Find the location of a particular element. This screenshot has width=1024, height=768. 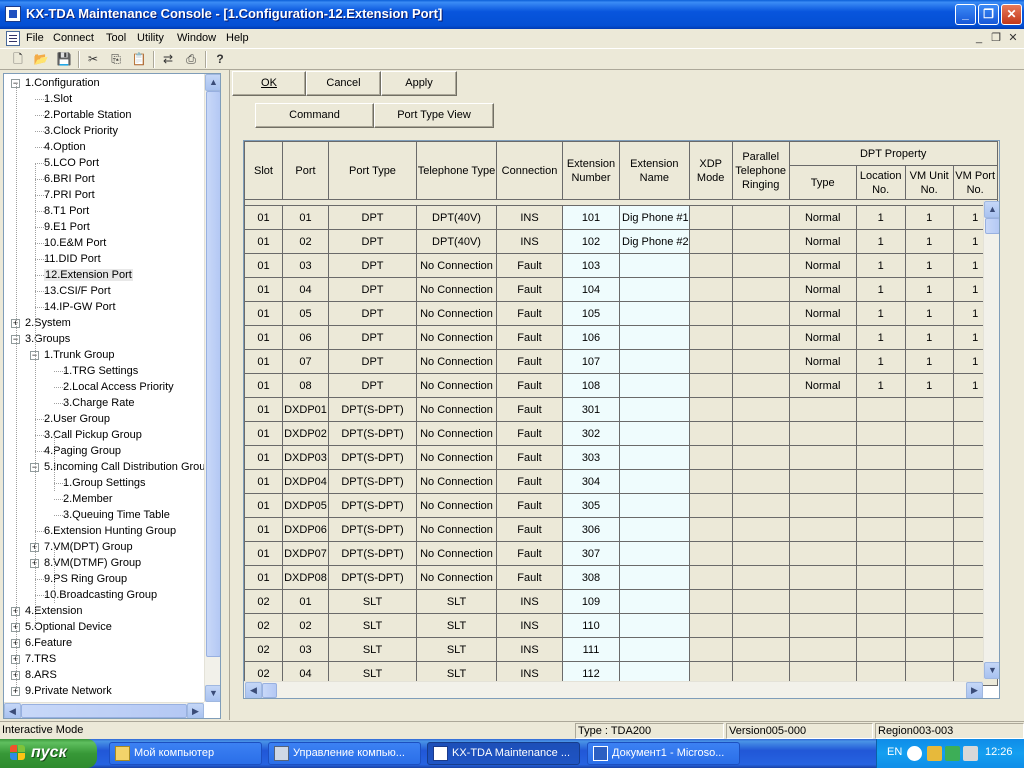

mdi-restore-button: ❐ is located at coordinates (996, 39).